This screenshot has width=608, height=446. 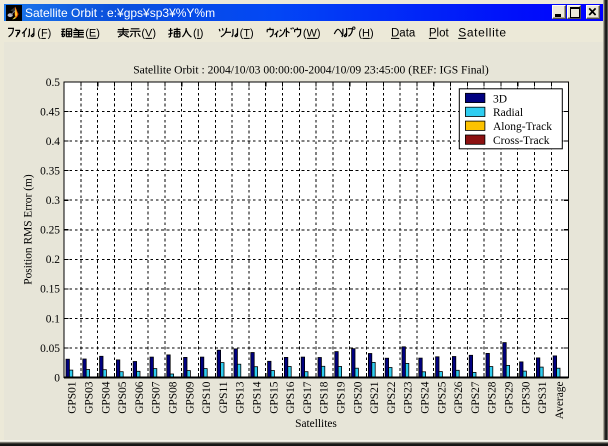 I want to click on svg-text: 0.35, so click(x=50, y=172).